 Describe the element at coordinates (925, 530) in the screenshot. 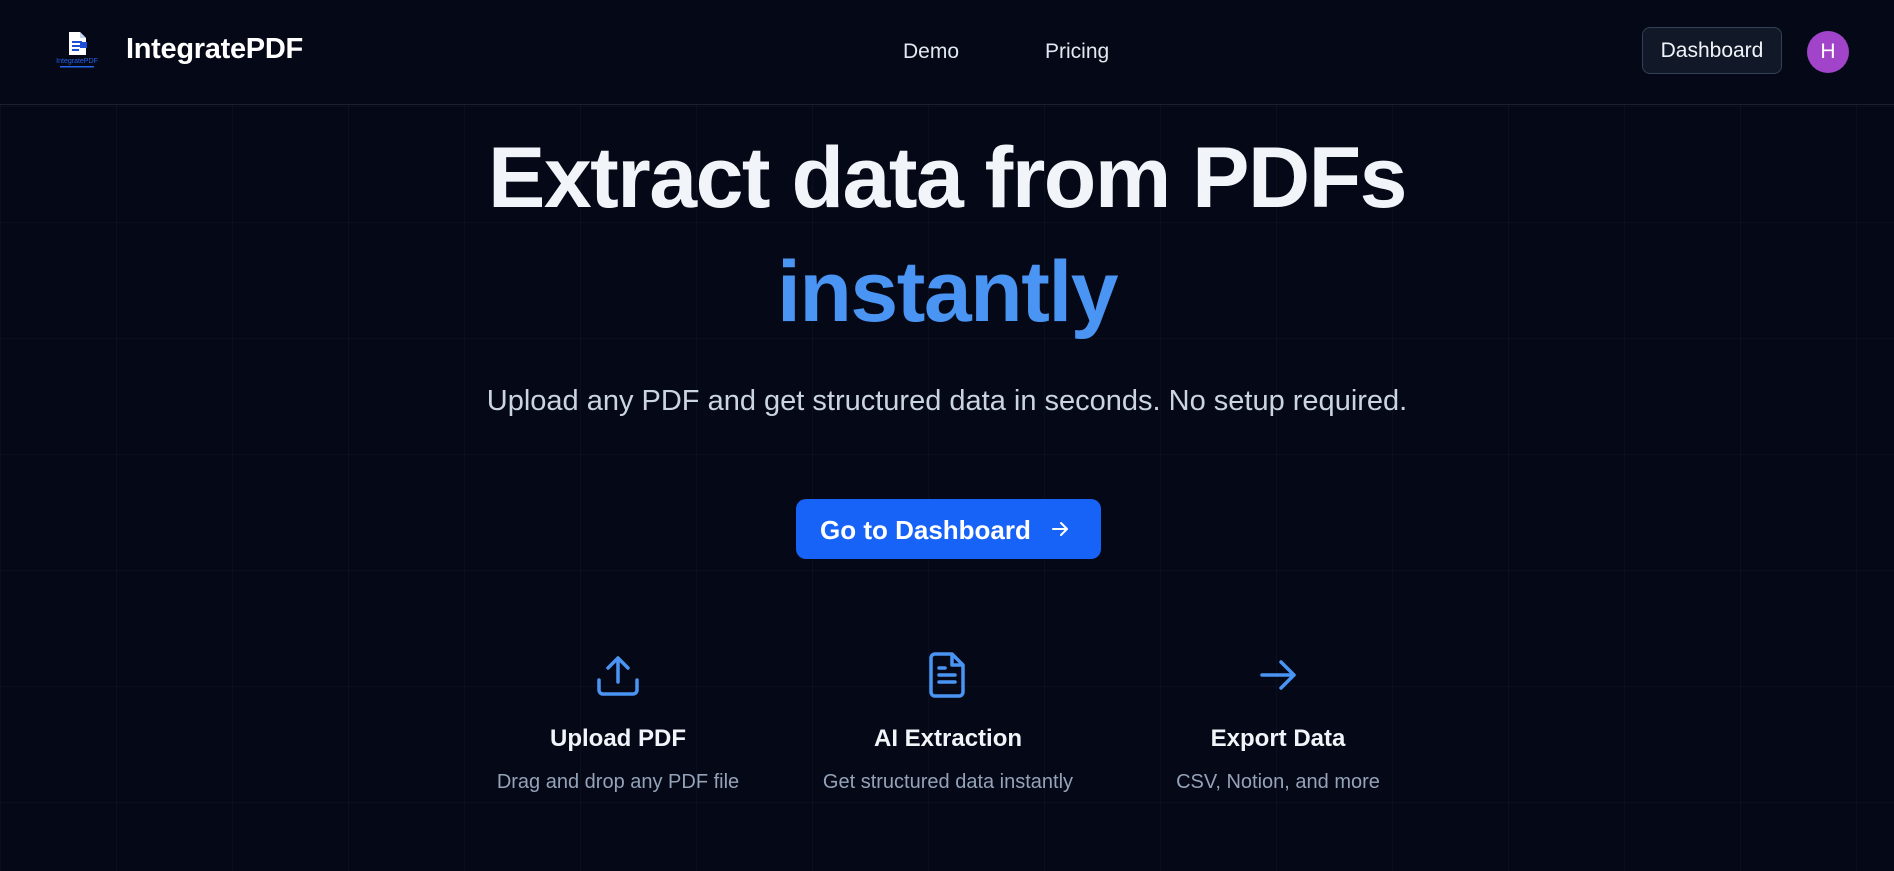

I see `cta-label: Go to Dashboard` at that location.